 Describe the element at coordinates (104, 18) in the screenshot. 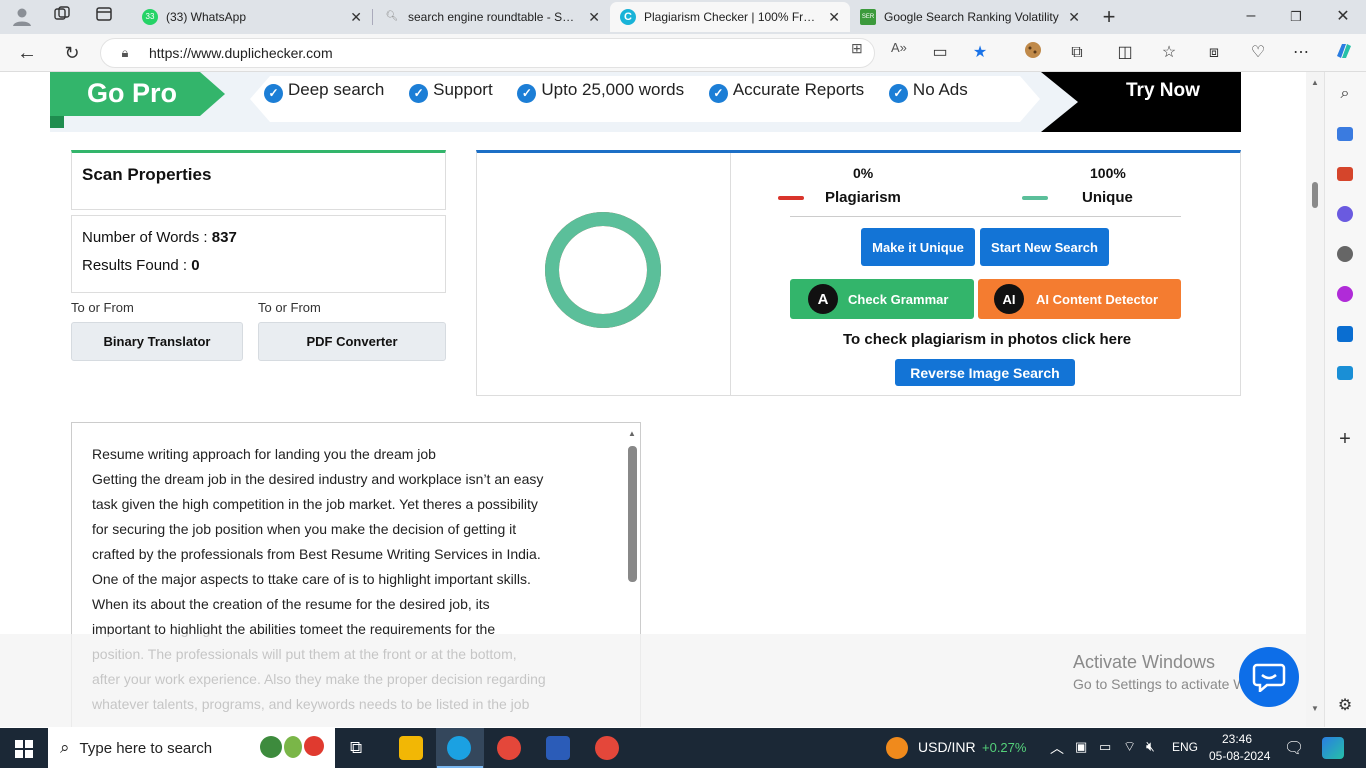

I see `tab-actions-icon` at that location.